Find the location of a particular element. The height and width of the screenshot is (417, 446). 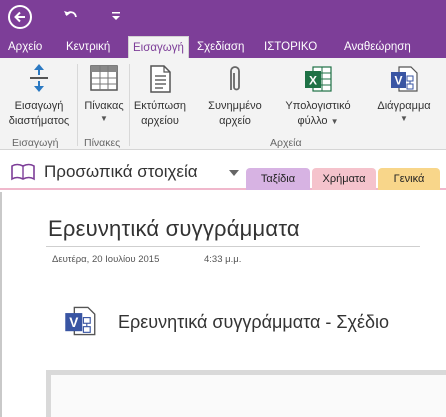

customize-quick-access-button is located at coordinates (116, 16).